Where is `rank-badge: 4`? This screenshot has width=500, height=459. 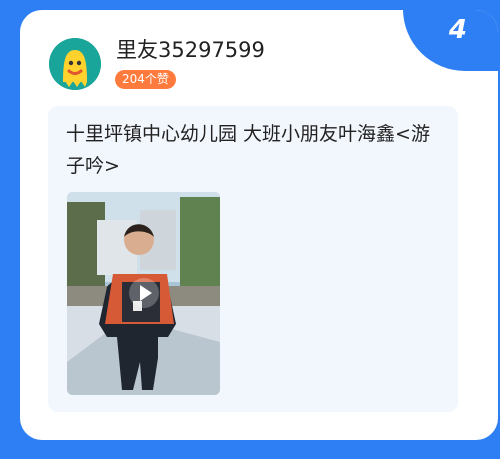 rank-badge: 4 is located at coordinates (450, 40).